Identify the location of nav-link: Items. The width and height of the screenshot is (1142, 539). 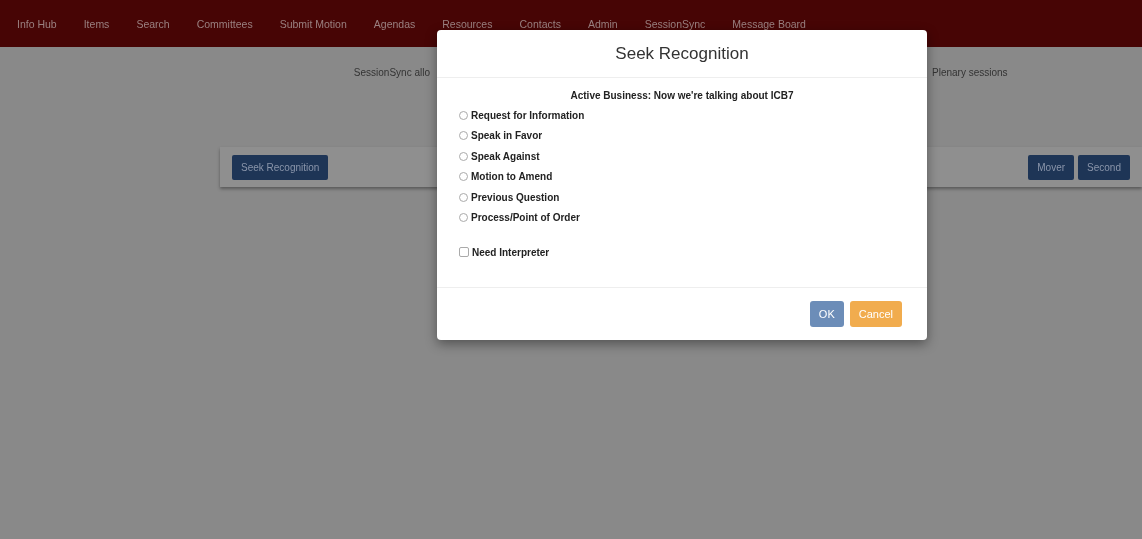
(96, 23).